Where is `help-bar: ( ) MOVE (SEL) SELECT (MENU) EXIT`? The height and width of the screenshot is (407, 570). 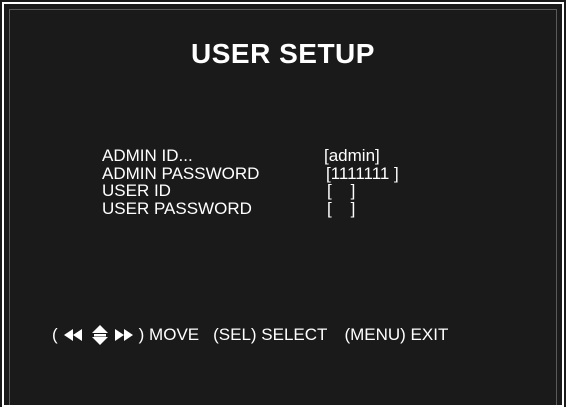
help-bar: ( ) MOVE (SEL) SELECT (MENU) EXIT is located at coordinates (250, 335).